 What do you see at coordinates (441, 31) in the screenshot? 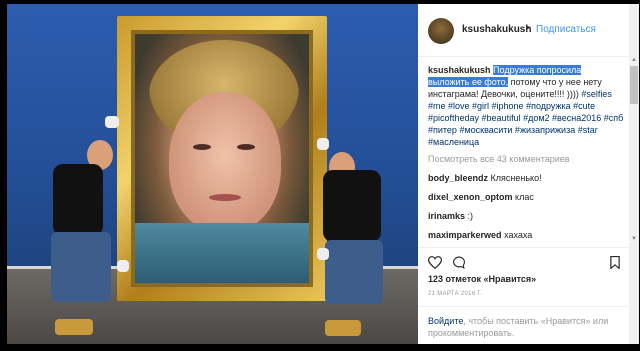
I see `avatar` at bounding box center [441, 31].